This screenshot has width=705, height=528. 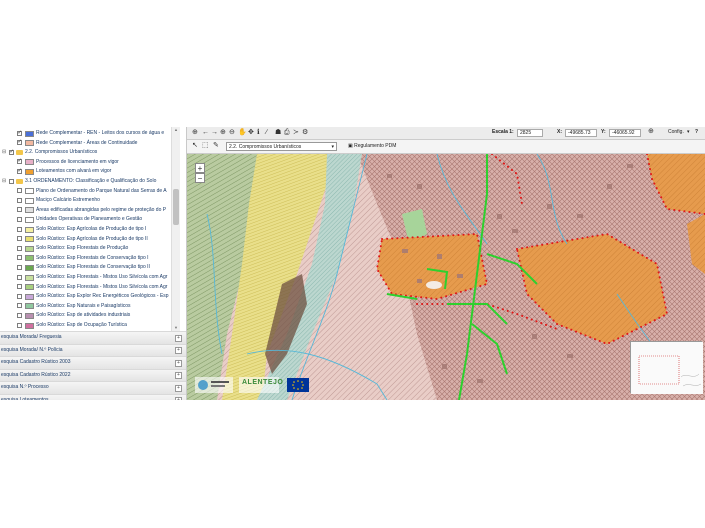 What do you see at coordinates (29, 191) in the screenshot?
I see `legend-swatch` at bounding box center [29, 191].